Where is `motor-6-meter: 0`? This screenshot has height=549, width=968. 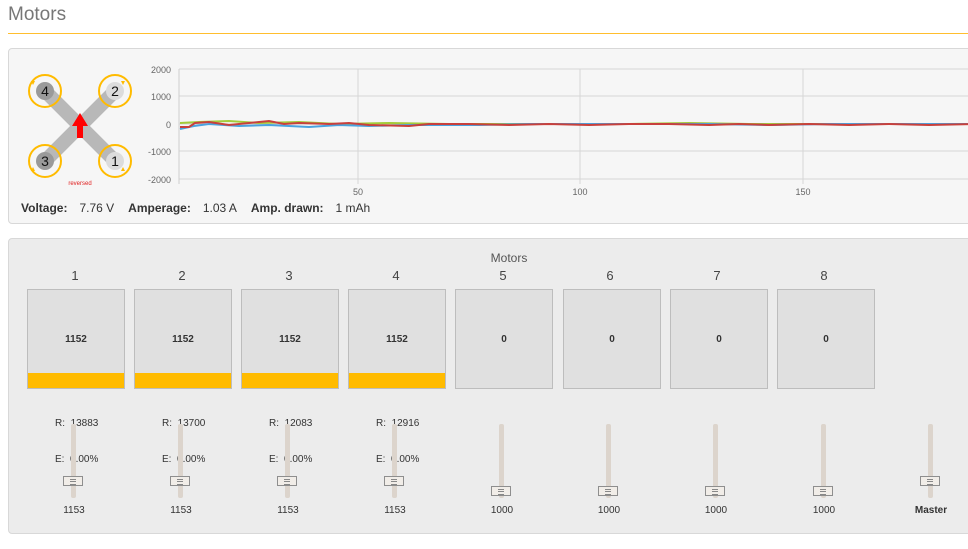 motor-6-meter: 0 is located at coordinates (612, 339).